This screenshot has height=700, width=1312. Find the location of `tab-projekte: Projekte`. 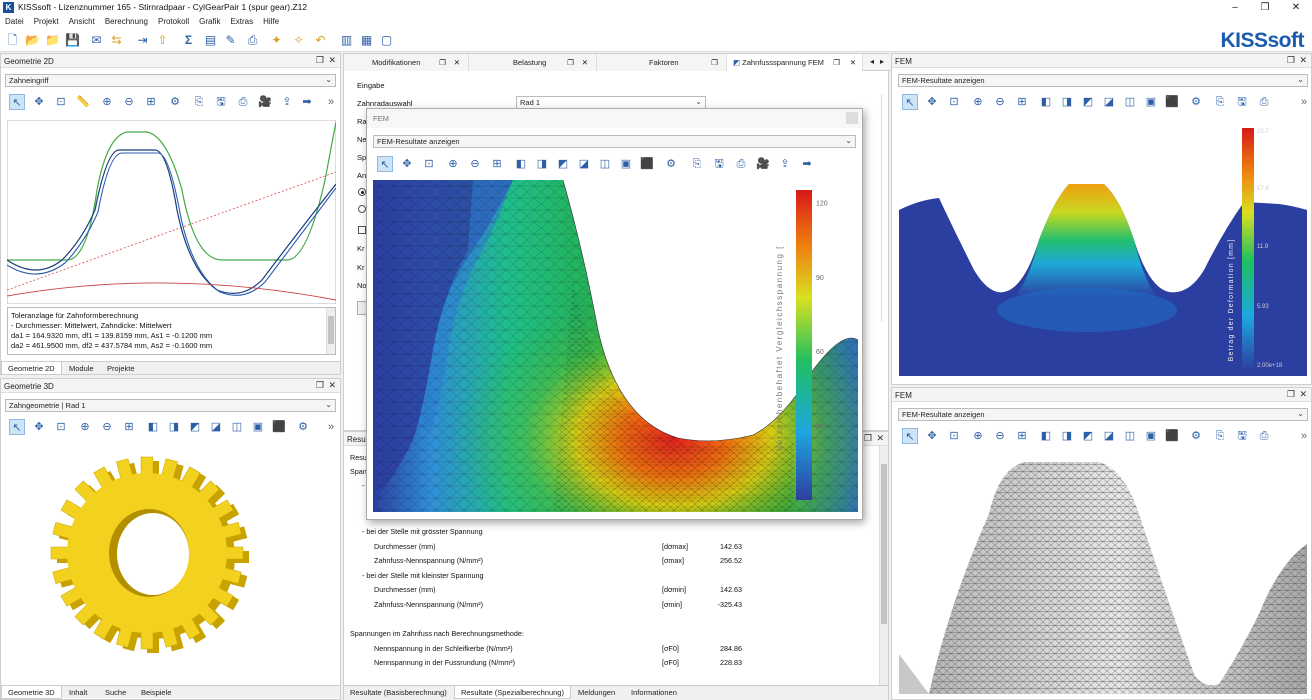

tab-projekte: Projekte is located at coordinates (121, 368).